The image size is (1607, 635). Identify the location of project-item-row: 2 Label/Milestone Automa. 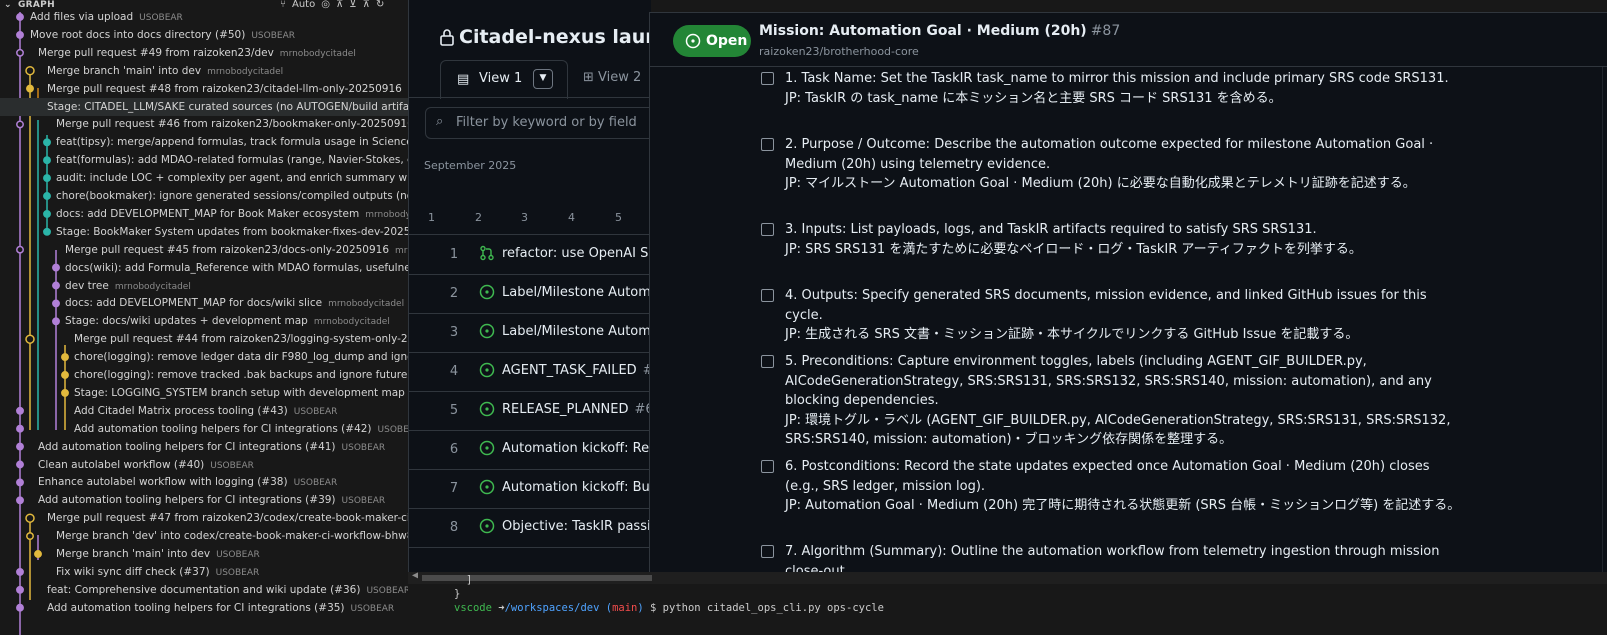
(530, 294).